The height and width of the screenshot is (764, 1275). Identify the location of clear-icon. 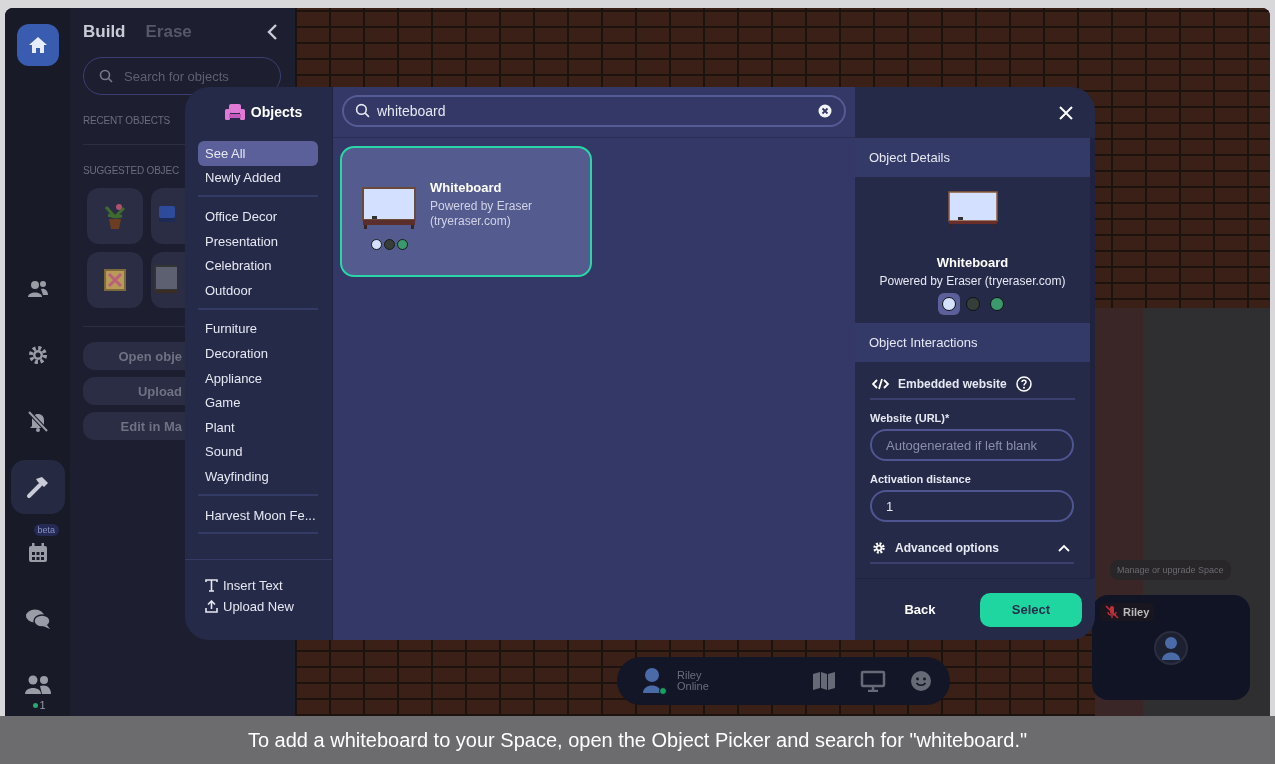
(825, 111).